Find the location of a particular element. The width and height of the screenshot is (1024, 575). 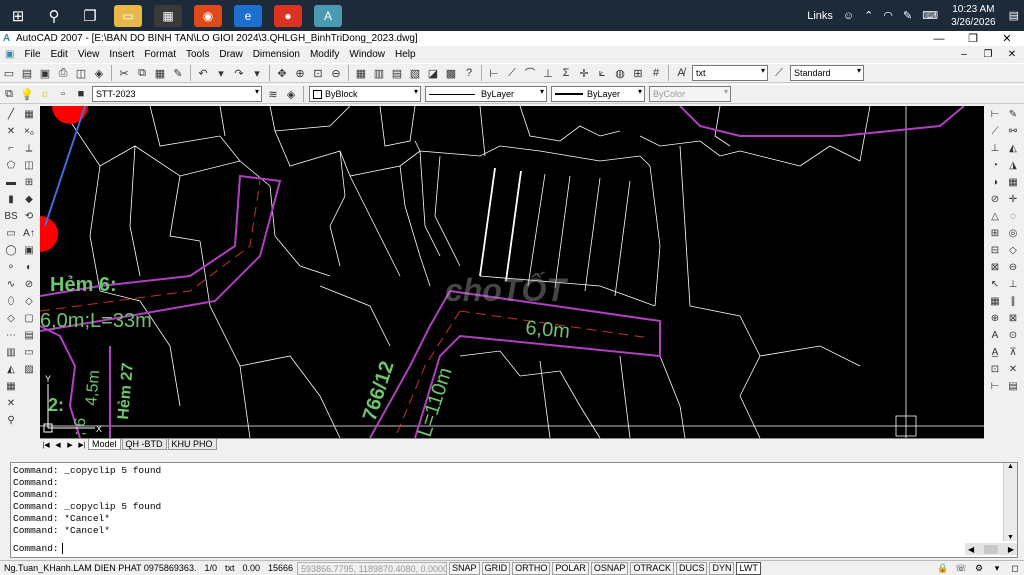

menu-modify: Modify is located at coordinates (324, 54).